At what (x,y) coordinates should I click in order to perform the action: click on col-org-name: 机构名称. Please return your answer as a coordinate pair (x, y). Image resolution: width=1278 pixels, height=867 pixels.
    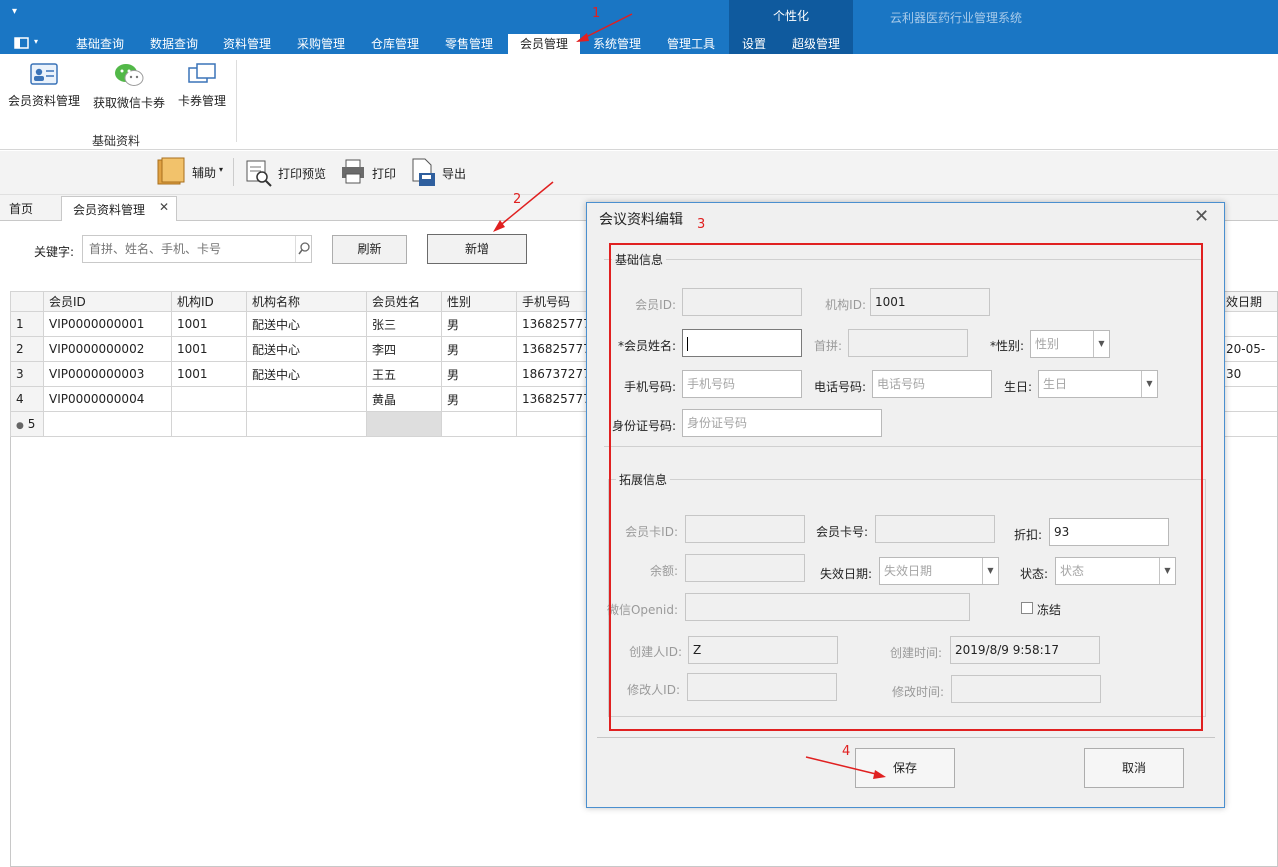
    Looking at the image, I should click on (306, 301).